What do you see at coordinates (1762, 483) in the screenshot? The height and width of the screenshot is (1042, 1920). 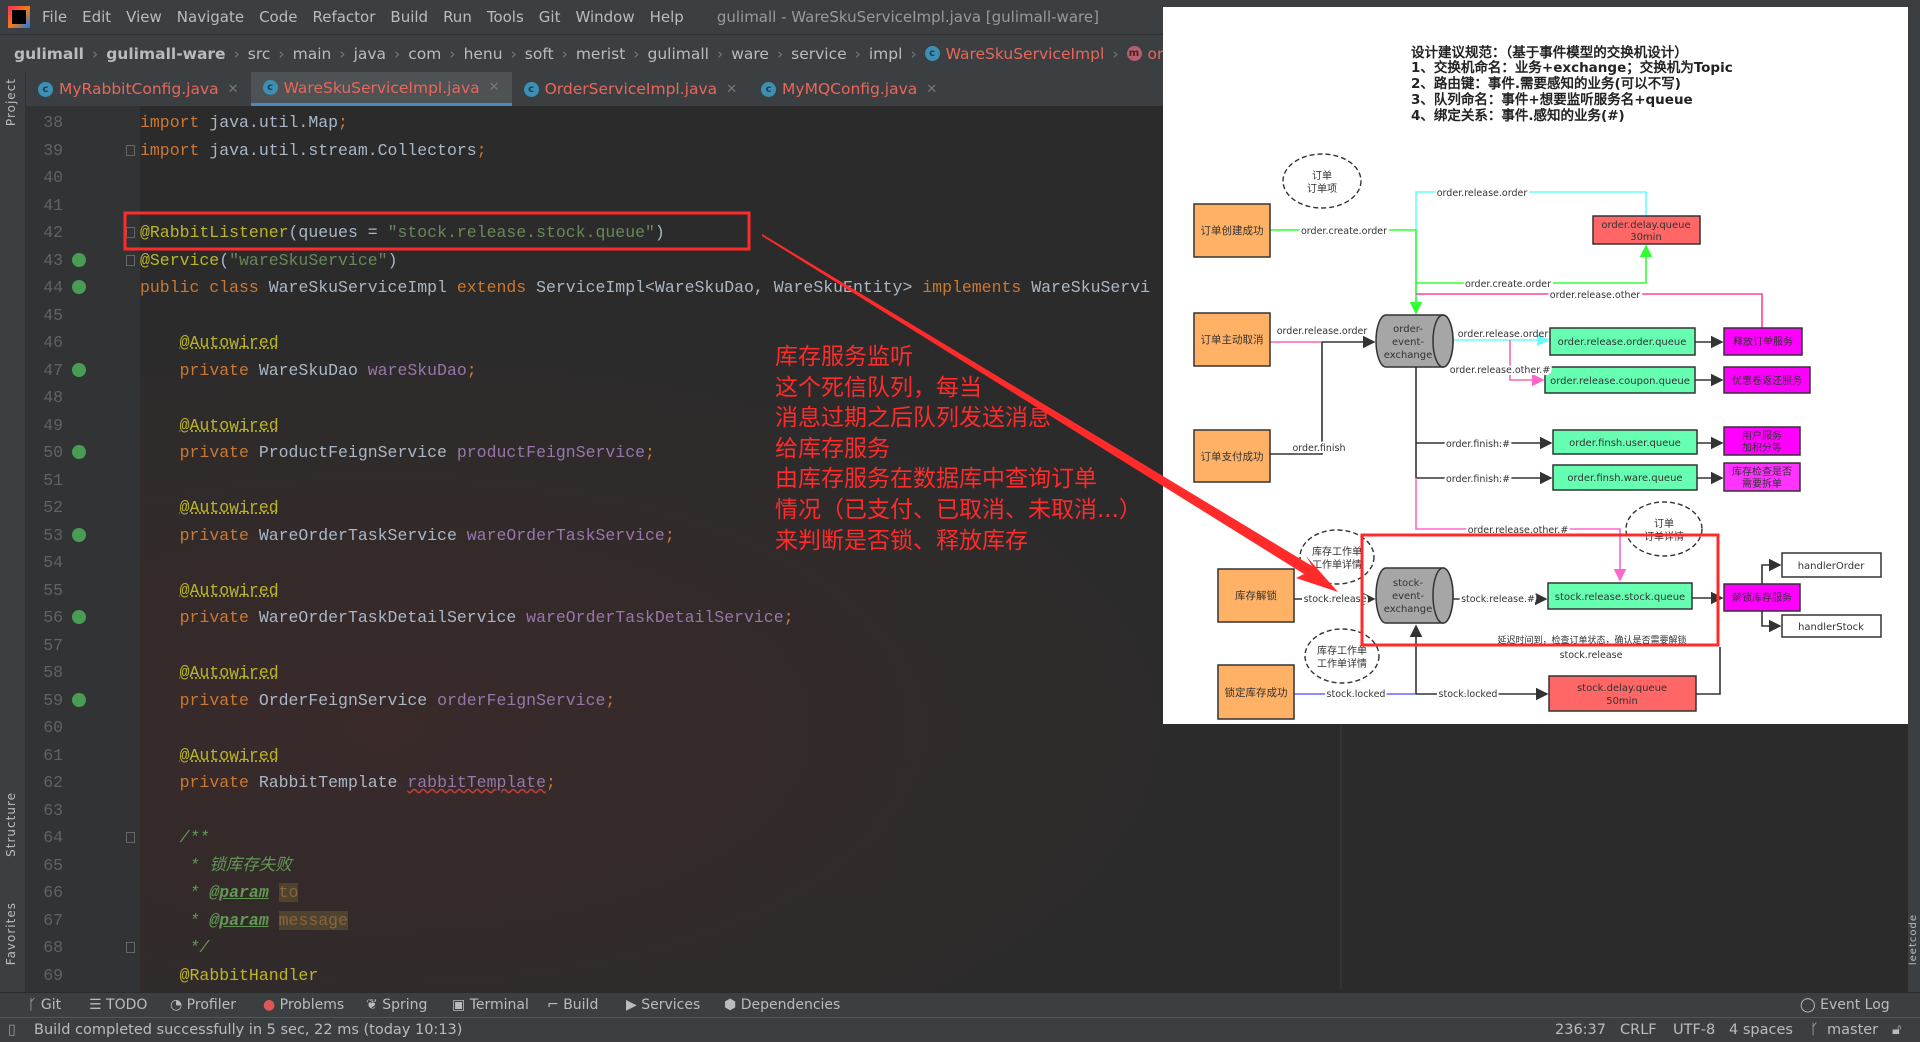 I see `service-stock-check-2: 需要拆单` at bounding box center [1762, 483].